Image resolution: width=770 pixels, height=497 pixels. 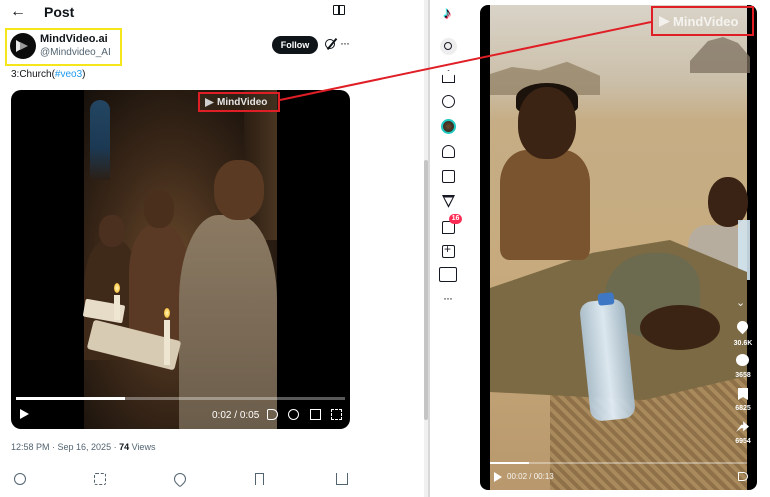 What do you see at coordinates (342, 479) in the screenshot?
I see `share-icon` at bounding box center [342, 479].